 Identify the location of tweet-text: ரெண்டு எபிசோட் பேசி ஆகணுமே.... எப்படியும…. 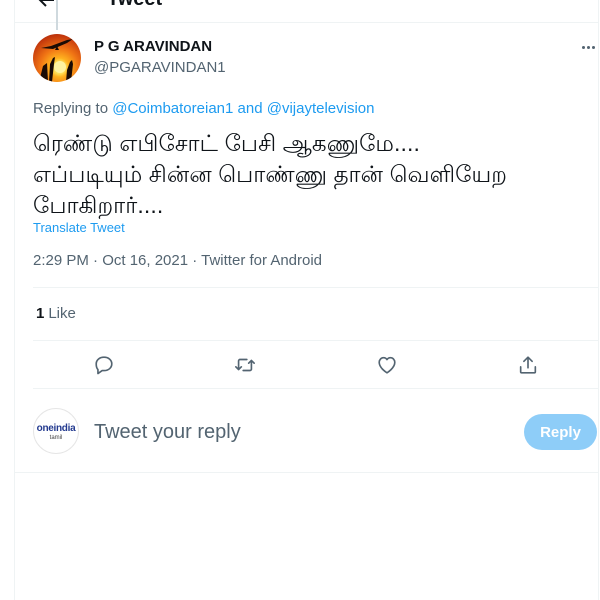
(270, 174).